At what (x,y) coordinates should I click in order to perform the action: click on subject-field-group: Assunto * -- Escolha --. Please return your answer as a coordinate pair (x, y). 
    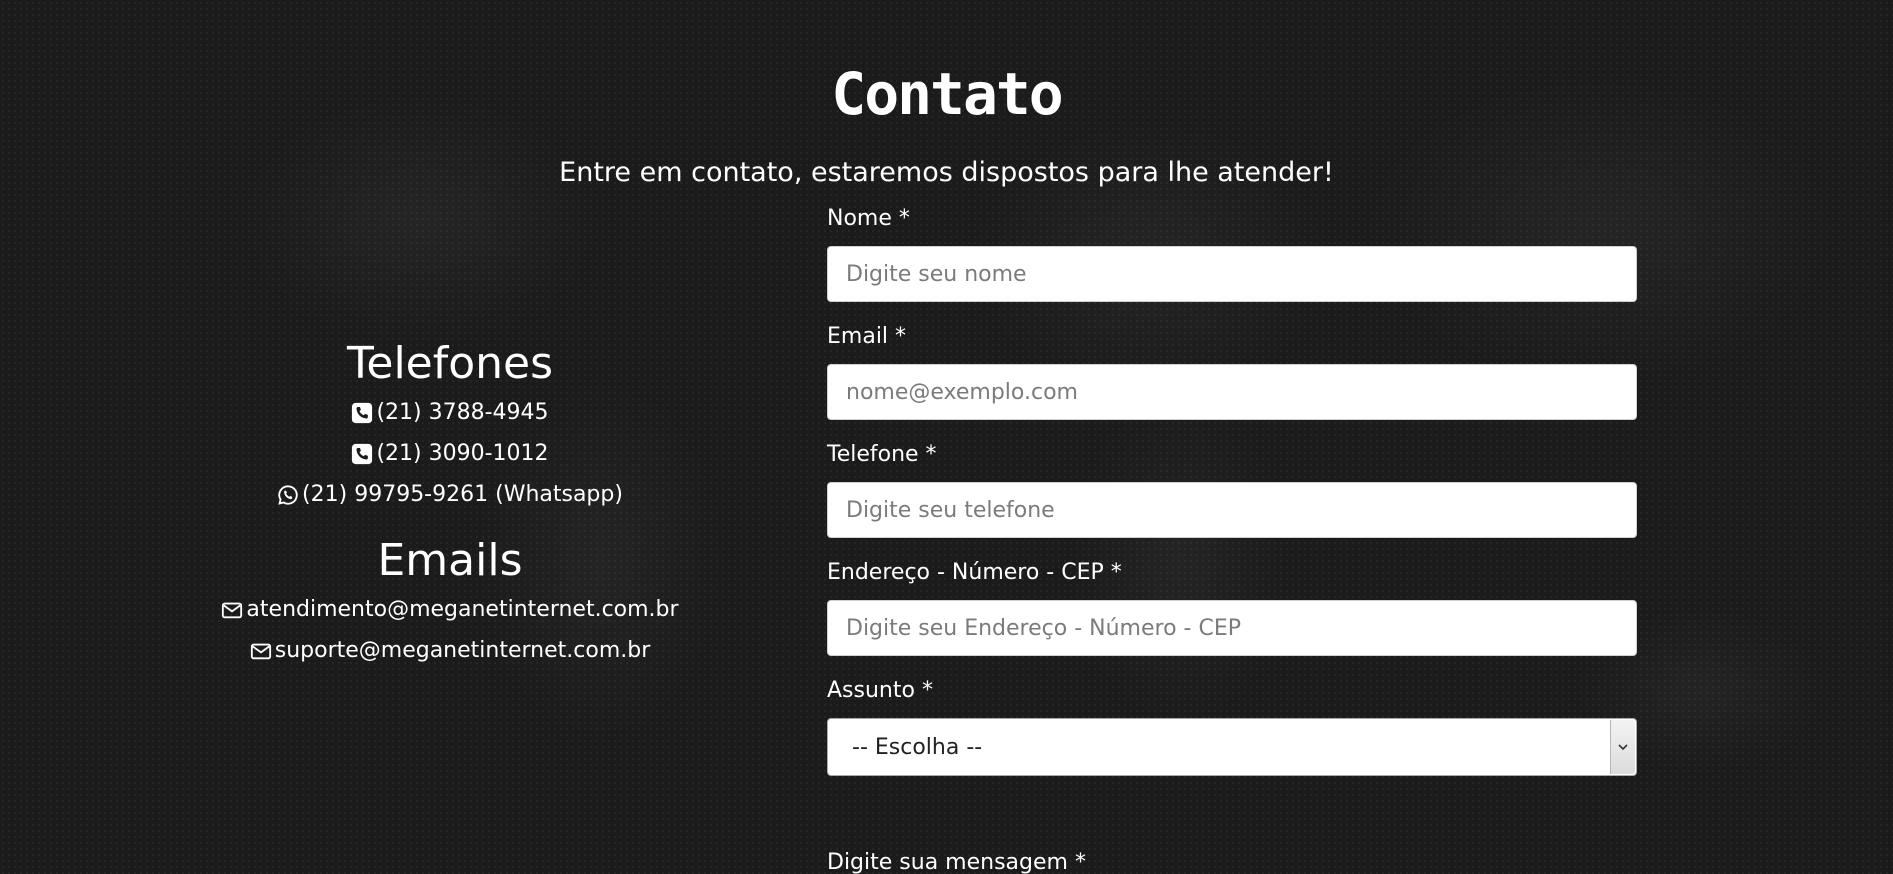
    Looking at the image, I should click on (1232, 726).